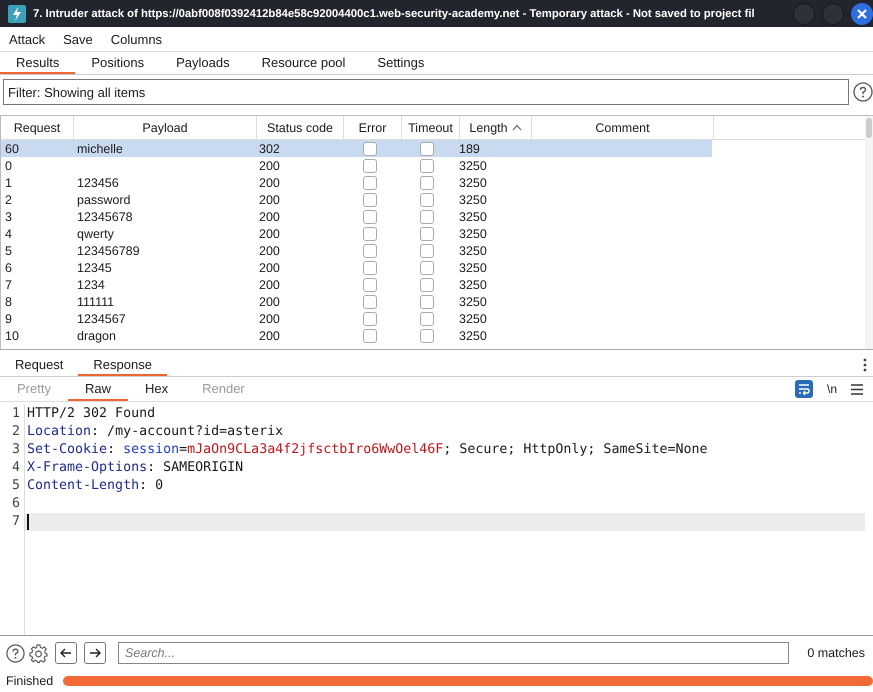  What do you see at coordinates (431, 127) in the screenshot?
I see `column-header: Timeout` at bounding box center [431, 127].